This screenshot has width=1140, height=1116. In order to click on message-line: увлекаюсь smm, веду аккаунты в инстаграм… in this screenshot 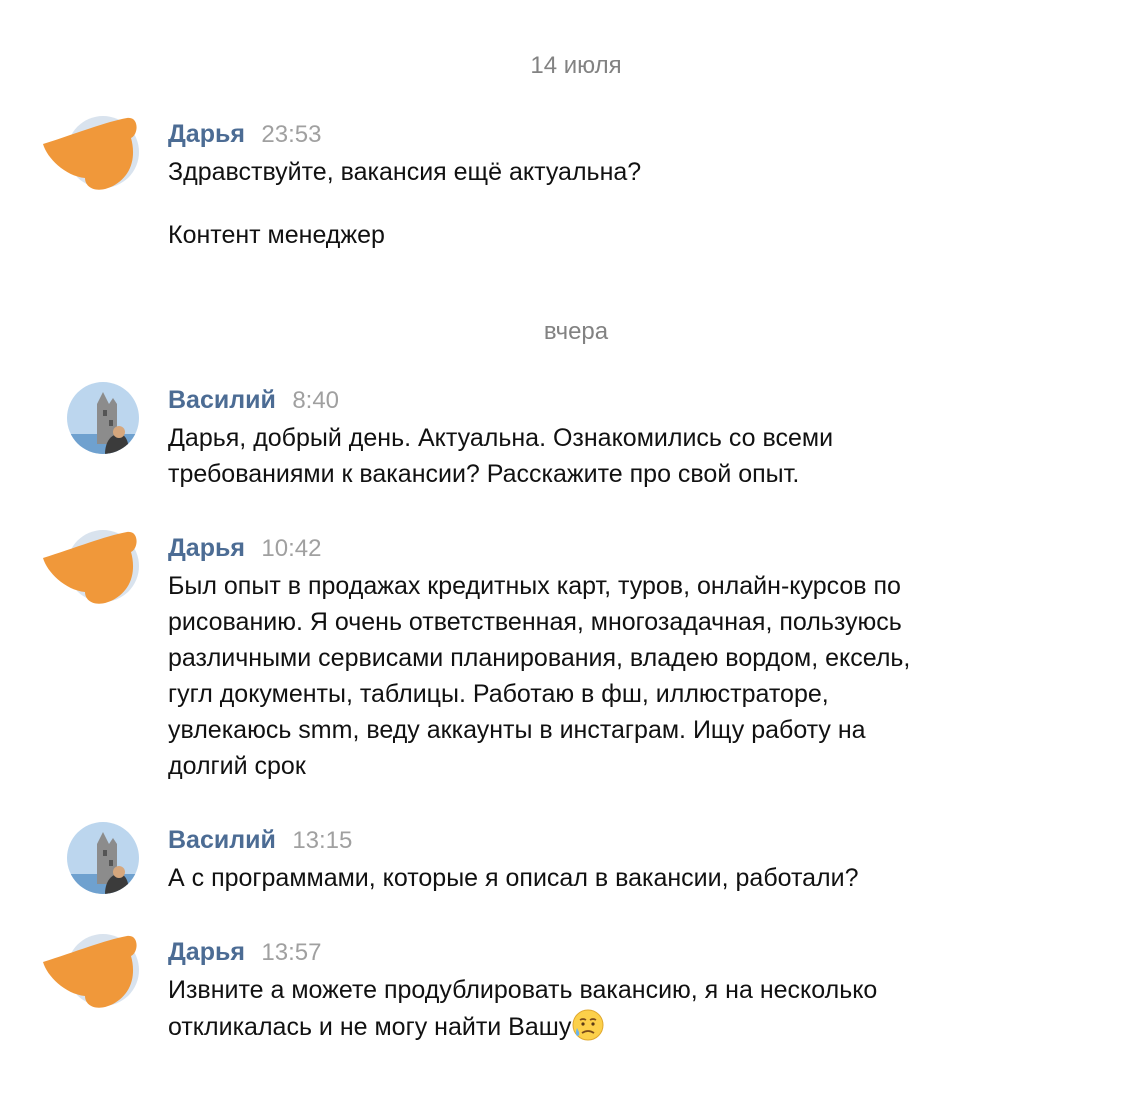, I will do `click(517, 730)`.